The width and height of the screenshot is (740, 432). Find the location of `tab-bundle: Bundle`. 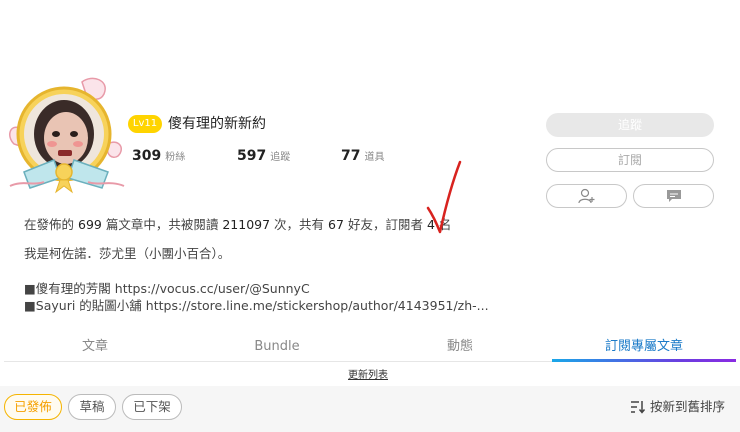

tab-bundle: Bundle is located at coordinates (277, 347).